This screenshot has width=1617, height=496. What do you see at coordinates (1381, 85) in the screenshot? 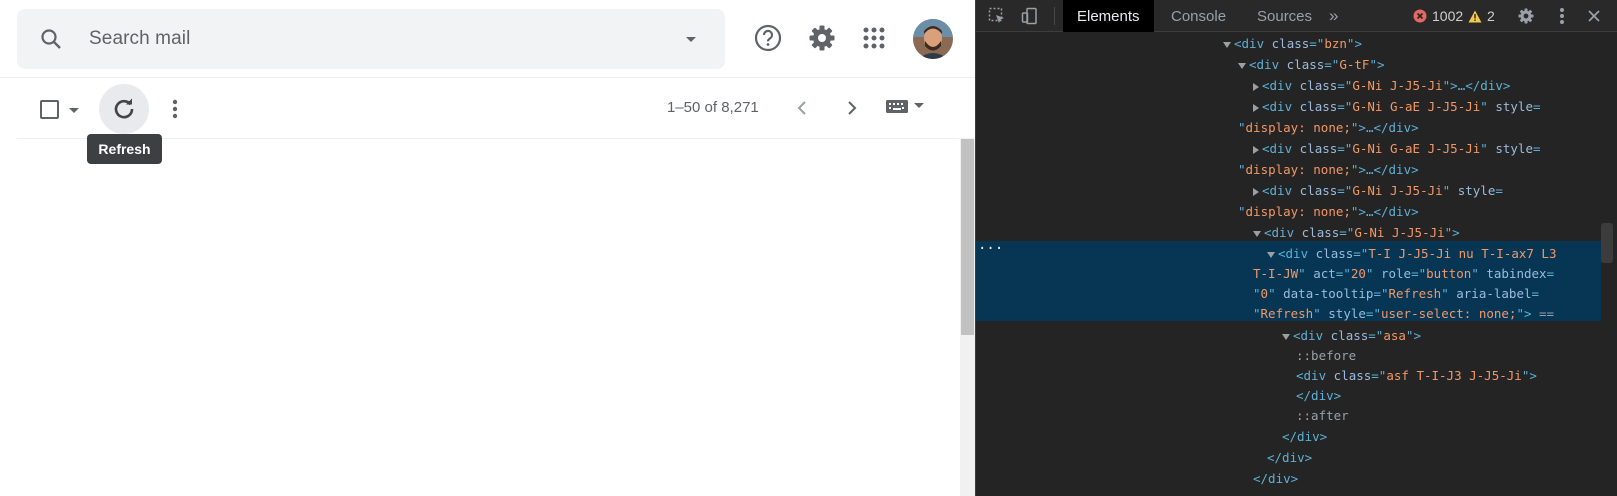
I see `dom-node-collapsed: <div class="G-Ni J-J5-Ji">…</div>` at bounding box center [1381, 85].